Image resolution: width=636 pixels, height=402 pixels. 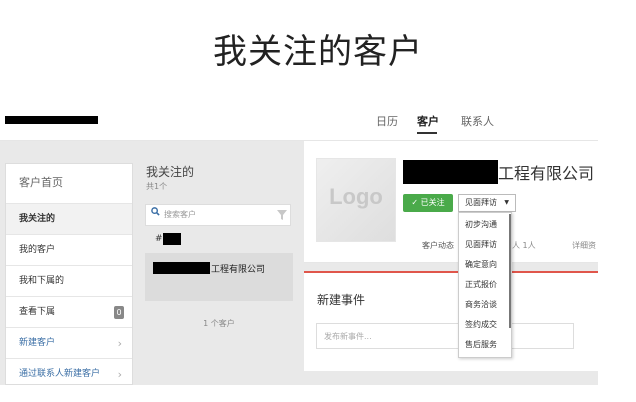 What do you see at coordinates (238, 270) in the screenshot?
I see `customer-name: 工程有限公司` at bounding box center [238, 270].